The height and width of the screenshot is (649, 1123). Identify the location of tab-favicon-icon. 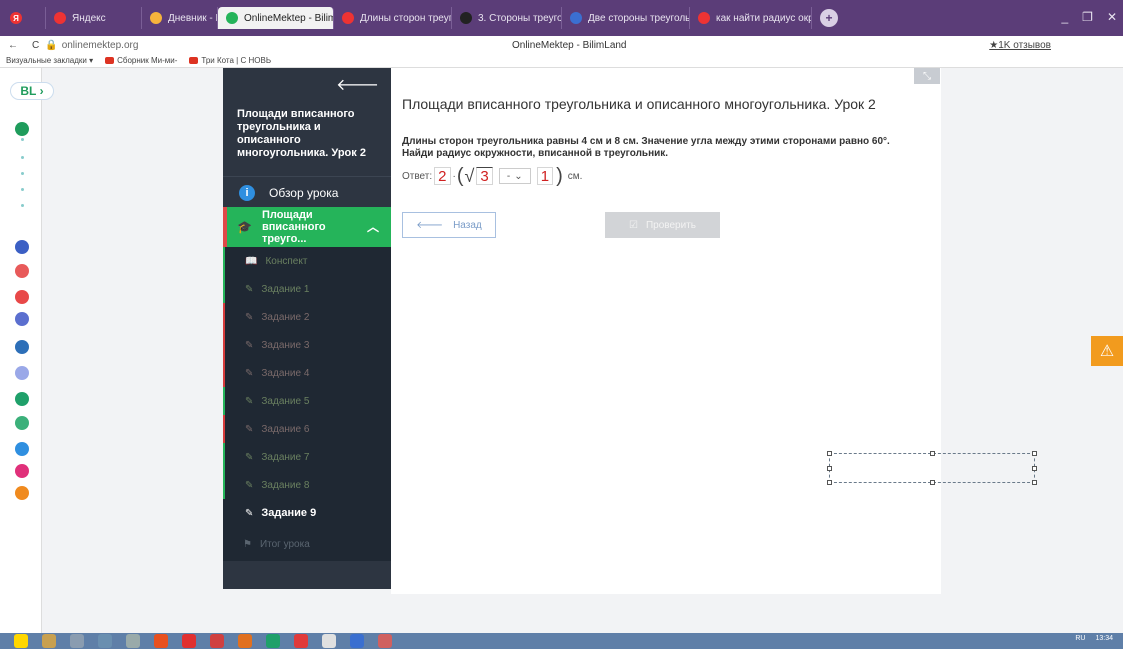
(466, 18).